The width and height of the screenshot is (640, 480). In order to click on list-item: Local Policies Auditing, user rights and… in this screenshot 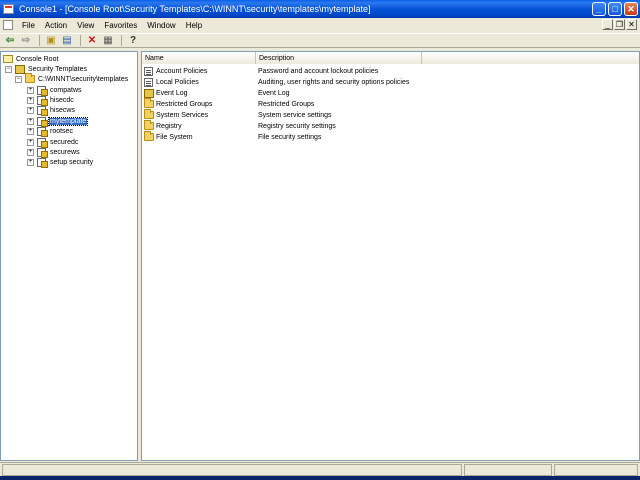, I will do `click(275, 82)`.